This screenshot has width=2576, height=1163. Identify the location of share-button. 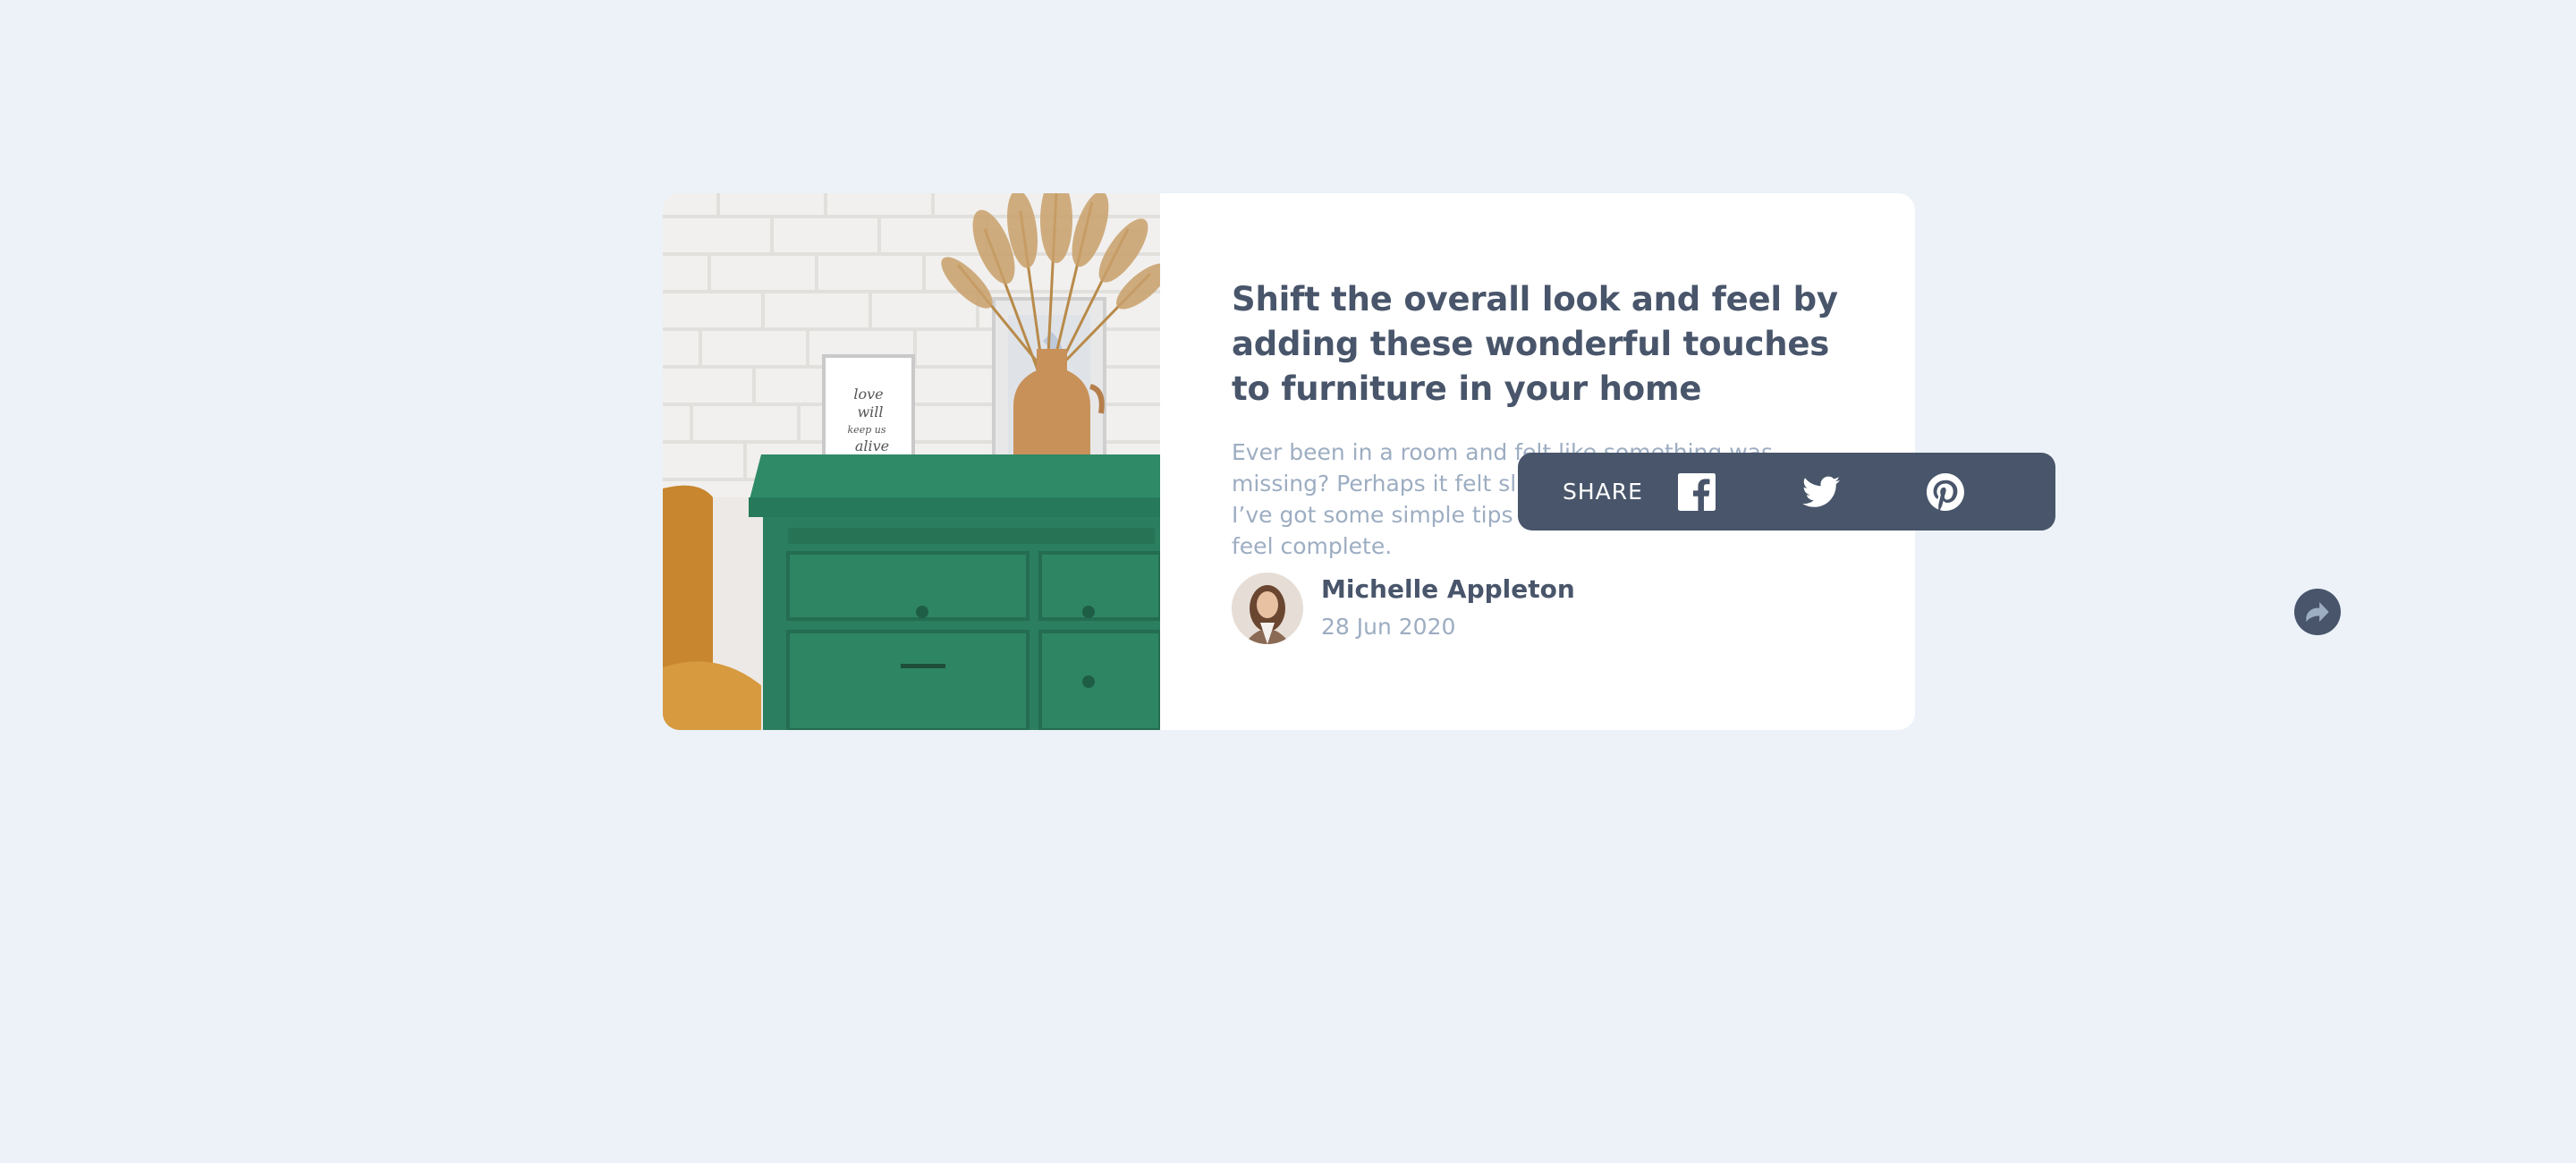
(2317, 612).